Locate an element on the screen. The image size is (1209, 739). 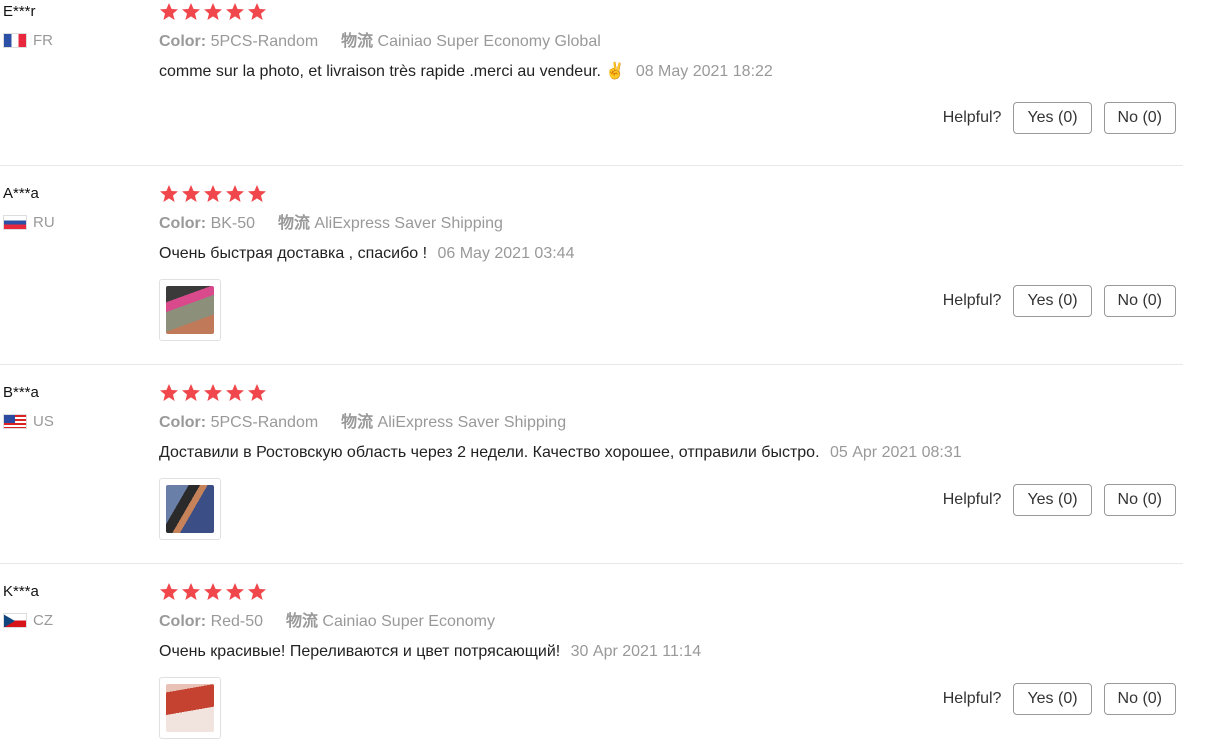
review-date: 08 May 2021 18:22 is located at coordinates (704, 71).